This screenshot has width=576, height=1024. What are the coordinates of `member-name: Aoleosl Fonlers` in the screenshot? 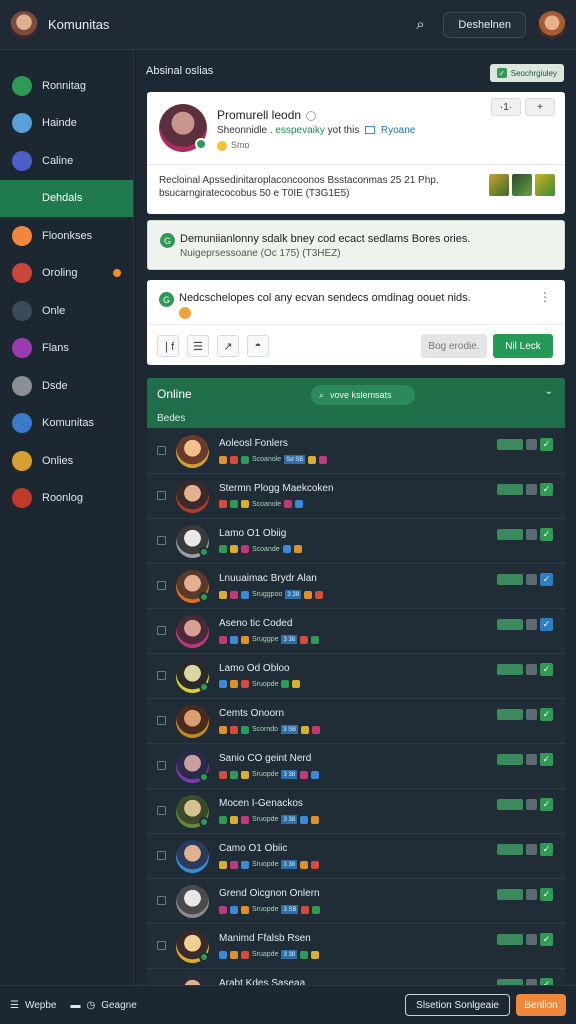 It's located at (253, 443).